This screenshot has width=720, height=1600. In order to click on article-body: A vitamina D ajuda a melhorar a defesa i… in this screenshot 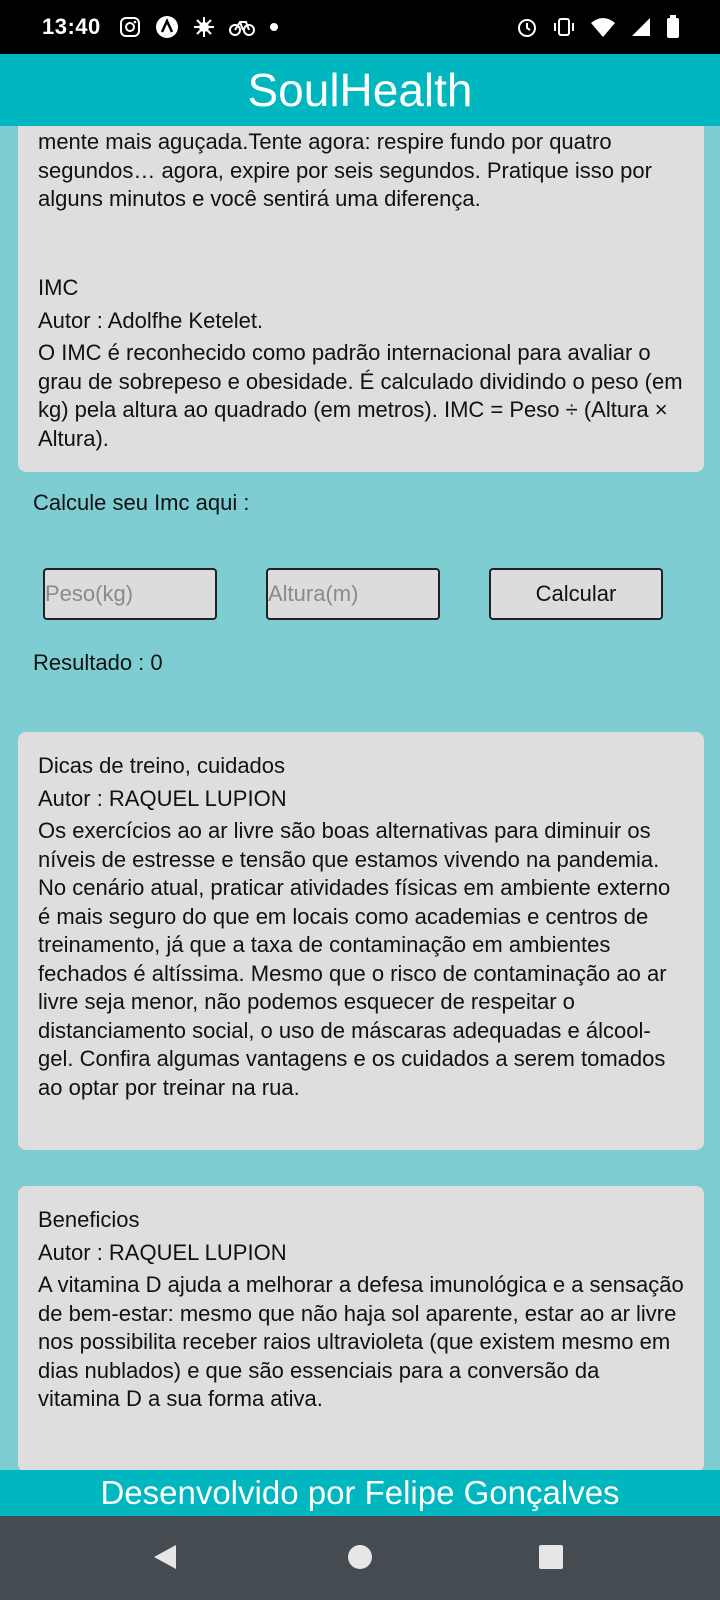, I will do `click(361, 1341)`.